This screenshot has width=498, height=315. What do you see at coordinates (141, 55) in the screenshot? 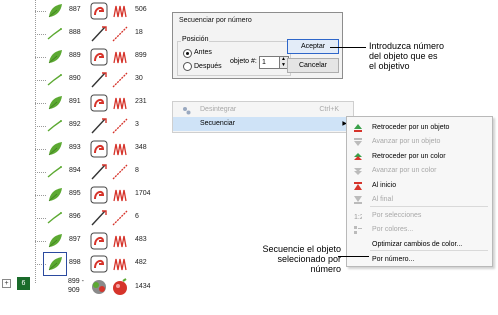
I see `stitch-count: 899` at bounding box center [141, 55].